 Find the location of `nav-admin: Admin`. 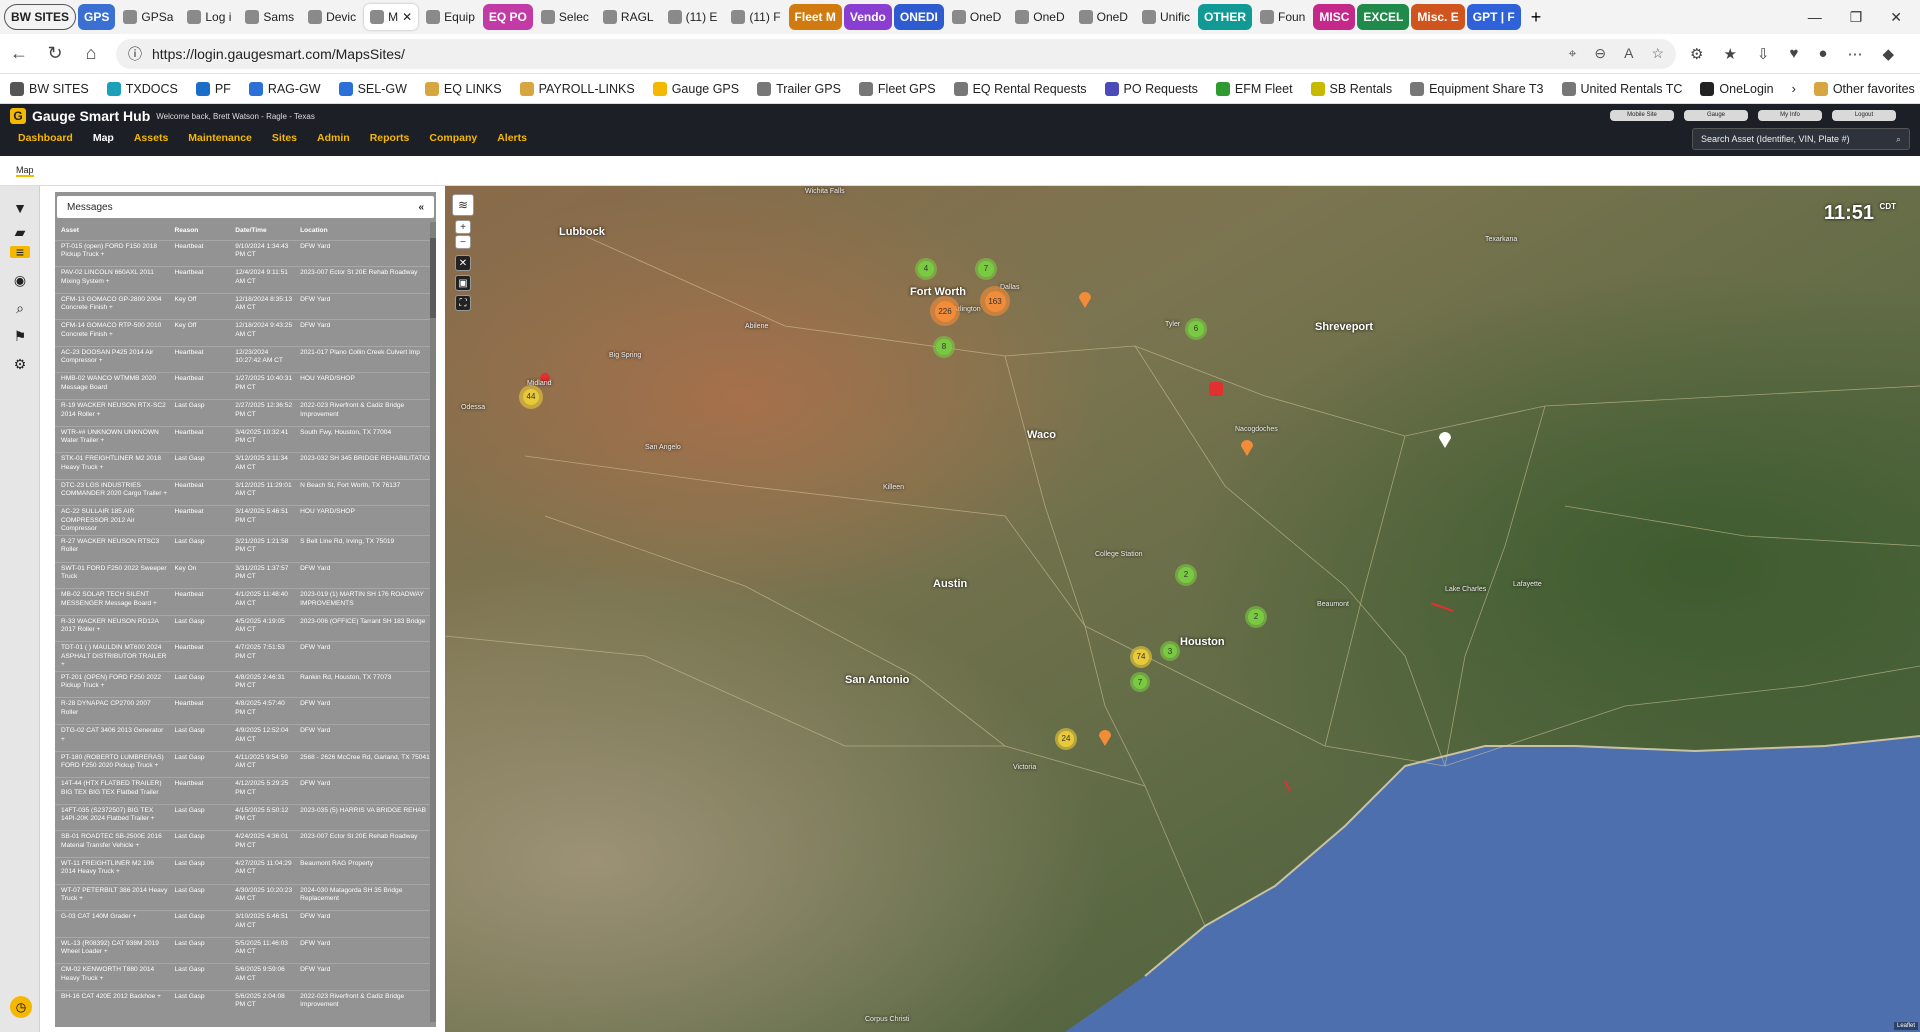

nav-admin: Admin is located at coordinates (333, 138).